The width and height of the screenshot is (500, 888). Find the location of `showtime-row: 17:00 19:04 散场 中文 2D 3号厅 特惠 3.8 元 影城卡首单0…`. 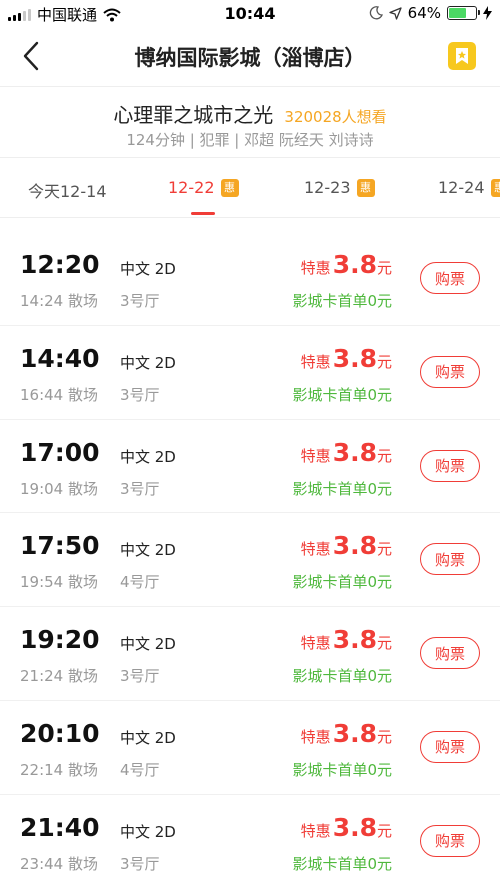

showtime-row: 17:00 19:04 散场 中文 2D 3号厅 特惠 3.8 元 影城卡首单0… is located at coordinates (250, 467).